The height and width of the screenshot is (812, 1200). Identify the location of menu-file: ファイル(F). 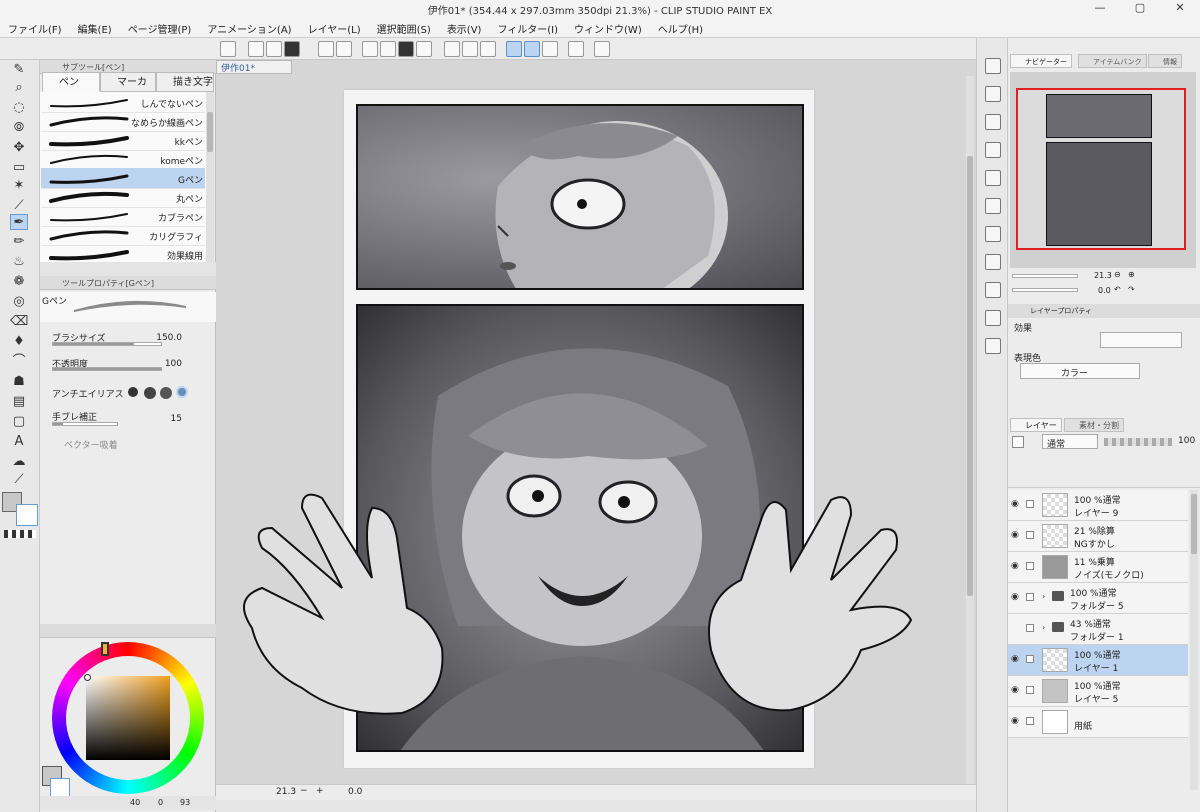
(35, 28).